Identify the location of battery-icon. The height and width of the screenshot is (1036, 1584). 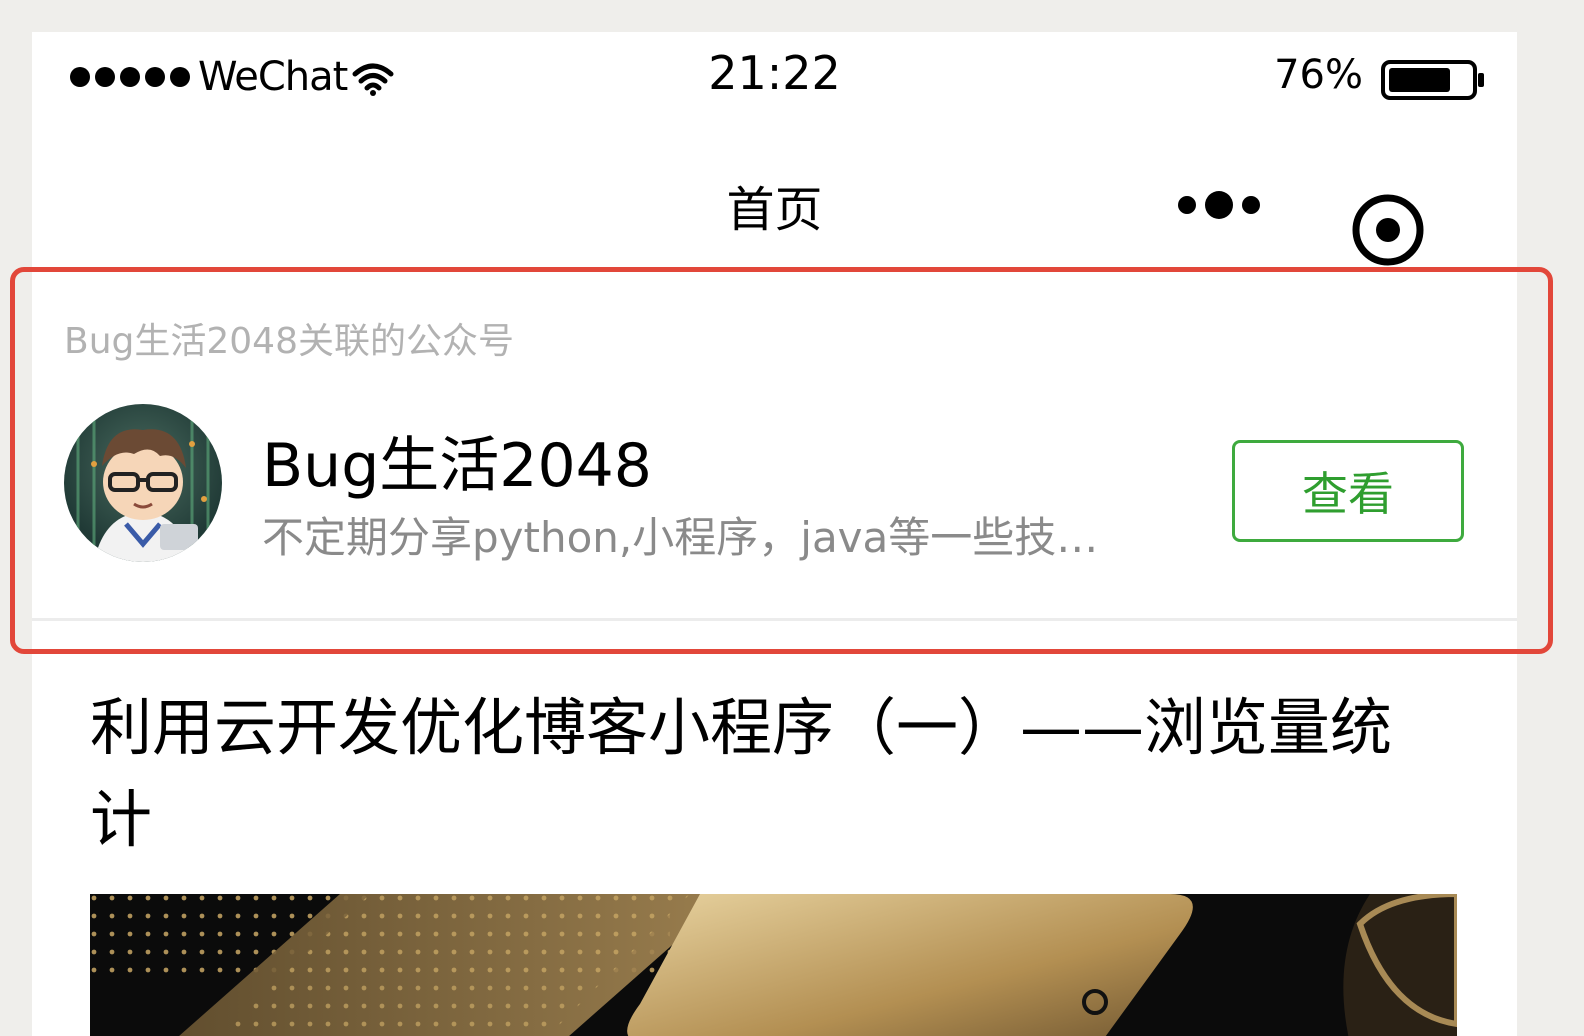
(1432, 80).